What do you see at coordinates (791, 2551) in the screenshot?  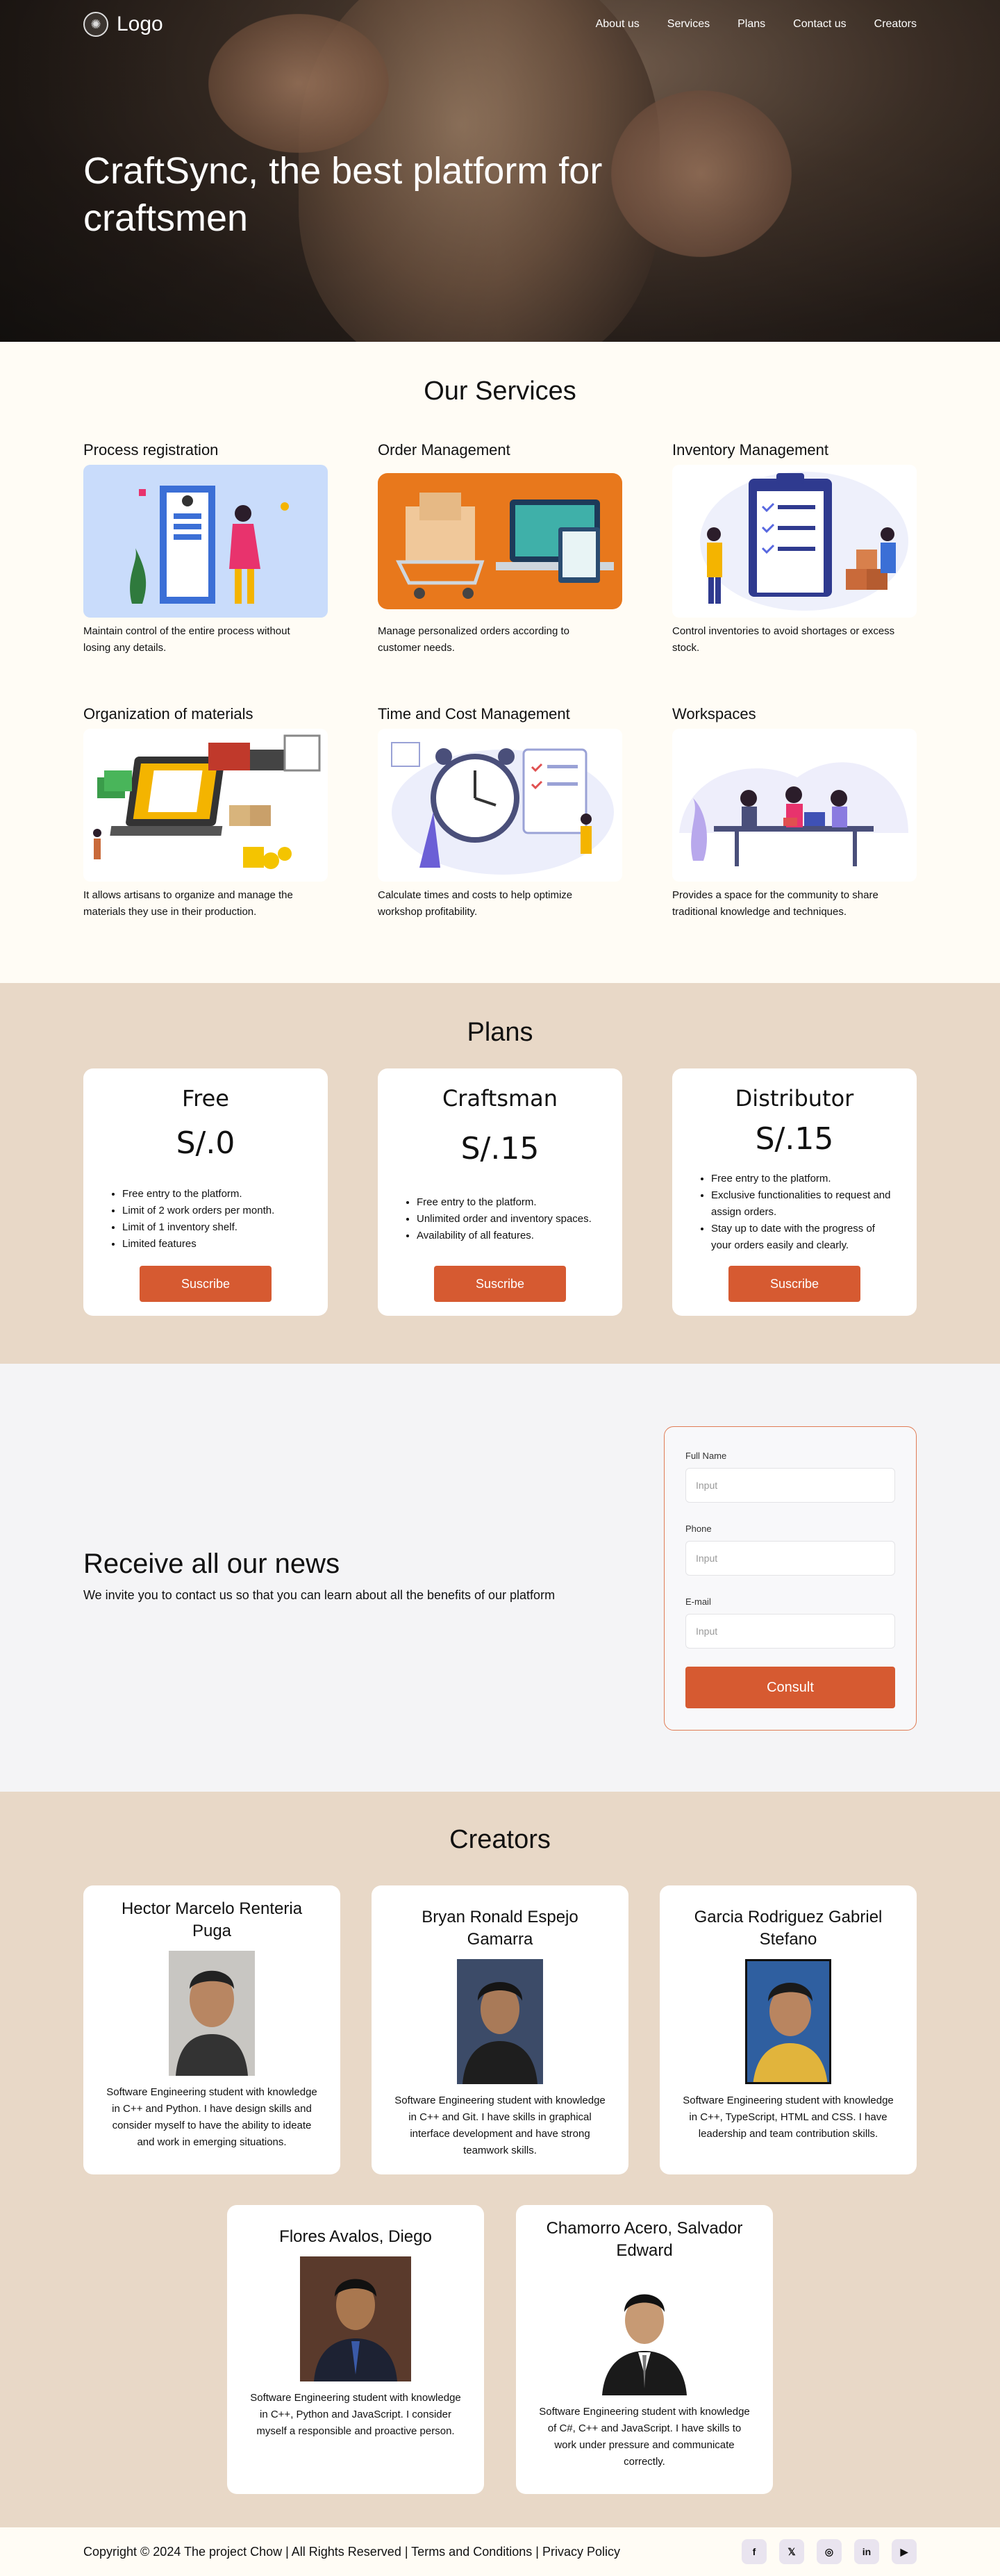 I see `twitter-icon: 𝕏` at bounding box center [791, 2551].